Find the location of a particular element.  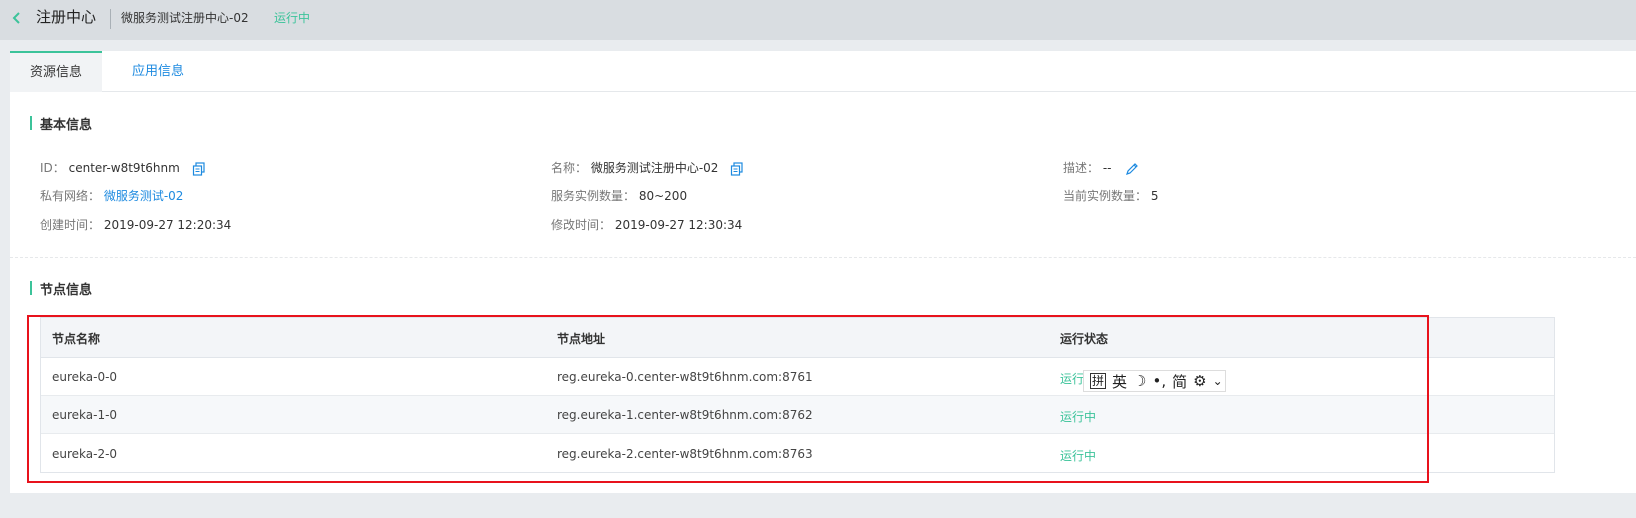

vpc-link: 微服务测试-02 is located at coordinates (144, 196).